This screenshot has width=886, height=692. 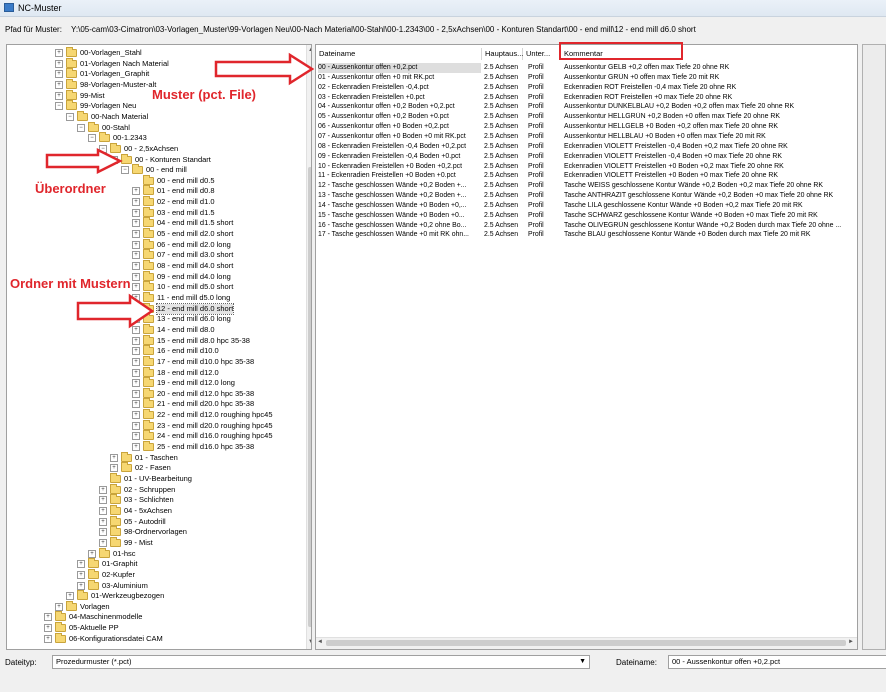 What do you see at coordinates (70, 188) in the screenshot?
I see `annotation-ueberordner: Überordner` at bounding box center [70, 188].